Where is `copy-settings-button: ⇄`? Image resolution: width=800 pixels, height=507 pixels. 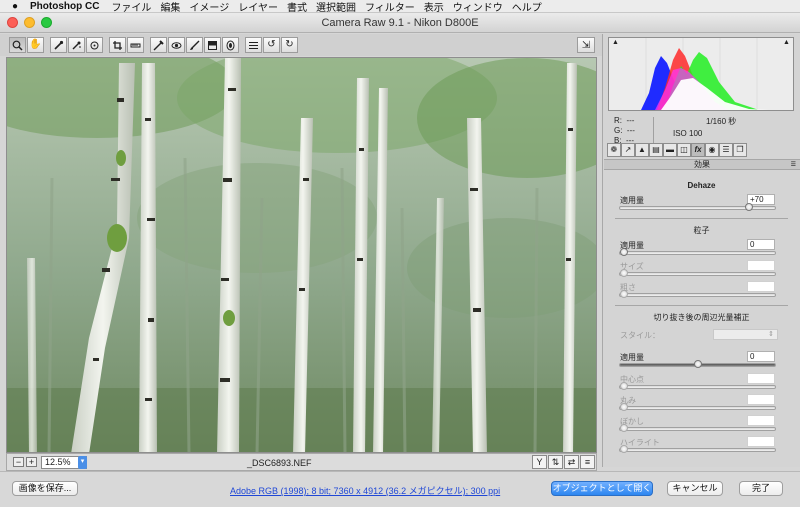
copy-settings-button: ⇄ is located at coordinates (571, 462).